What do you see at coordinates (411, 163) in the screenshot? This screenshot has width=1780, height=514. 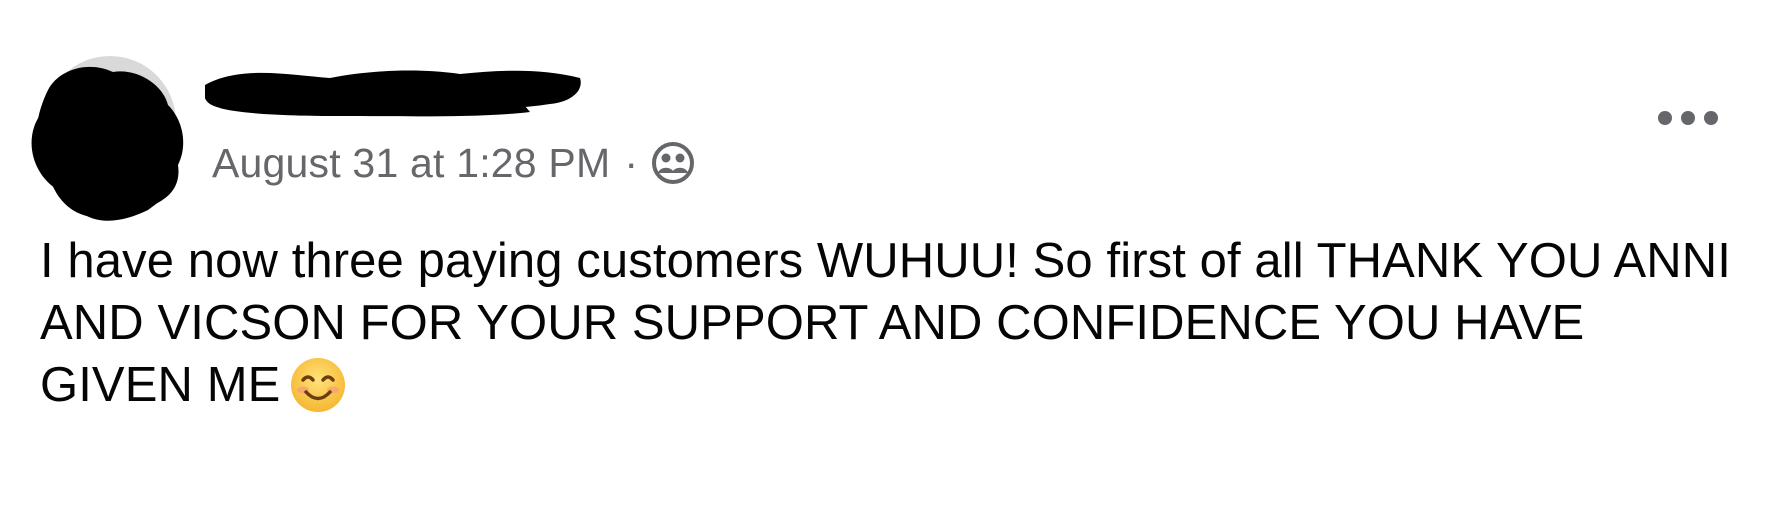 I see `post-timestamp: August 31 at 1:28 PM` at bounding box center [411, 163].